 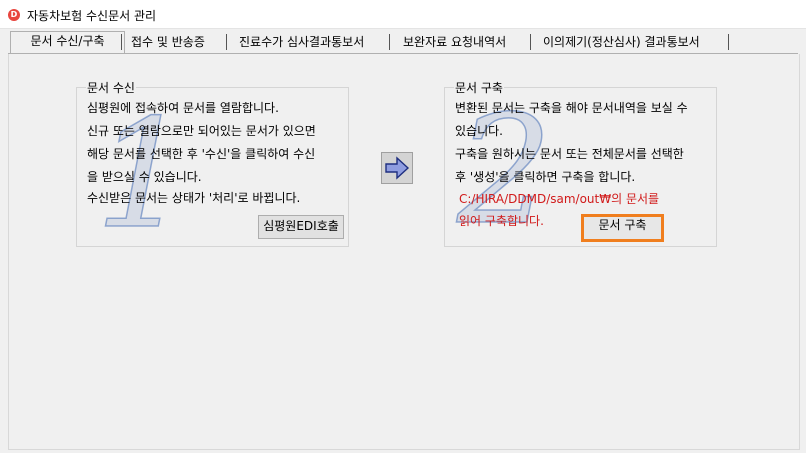 What do you see at coordinates (569, 154) in the screenshot?
I see `build-text-line: 구축을 원하시는 문서 또는 전체문서를 선택한` at bounding box center [569, 154].